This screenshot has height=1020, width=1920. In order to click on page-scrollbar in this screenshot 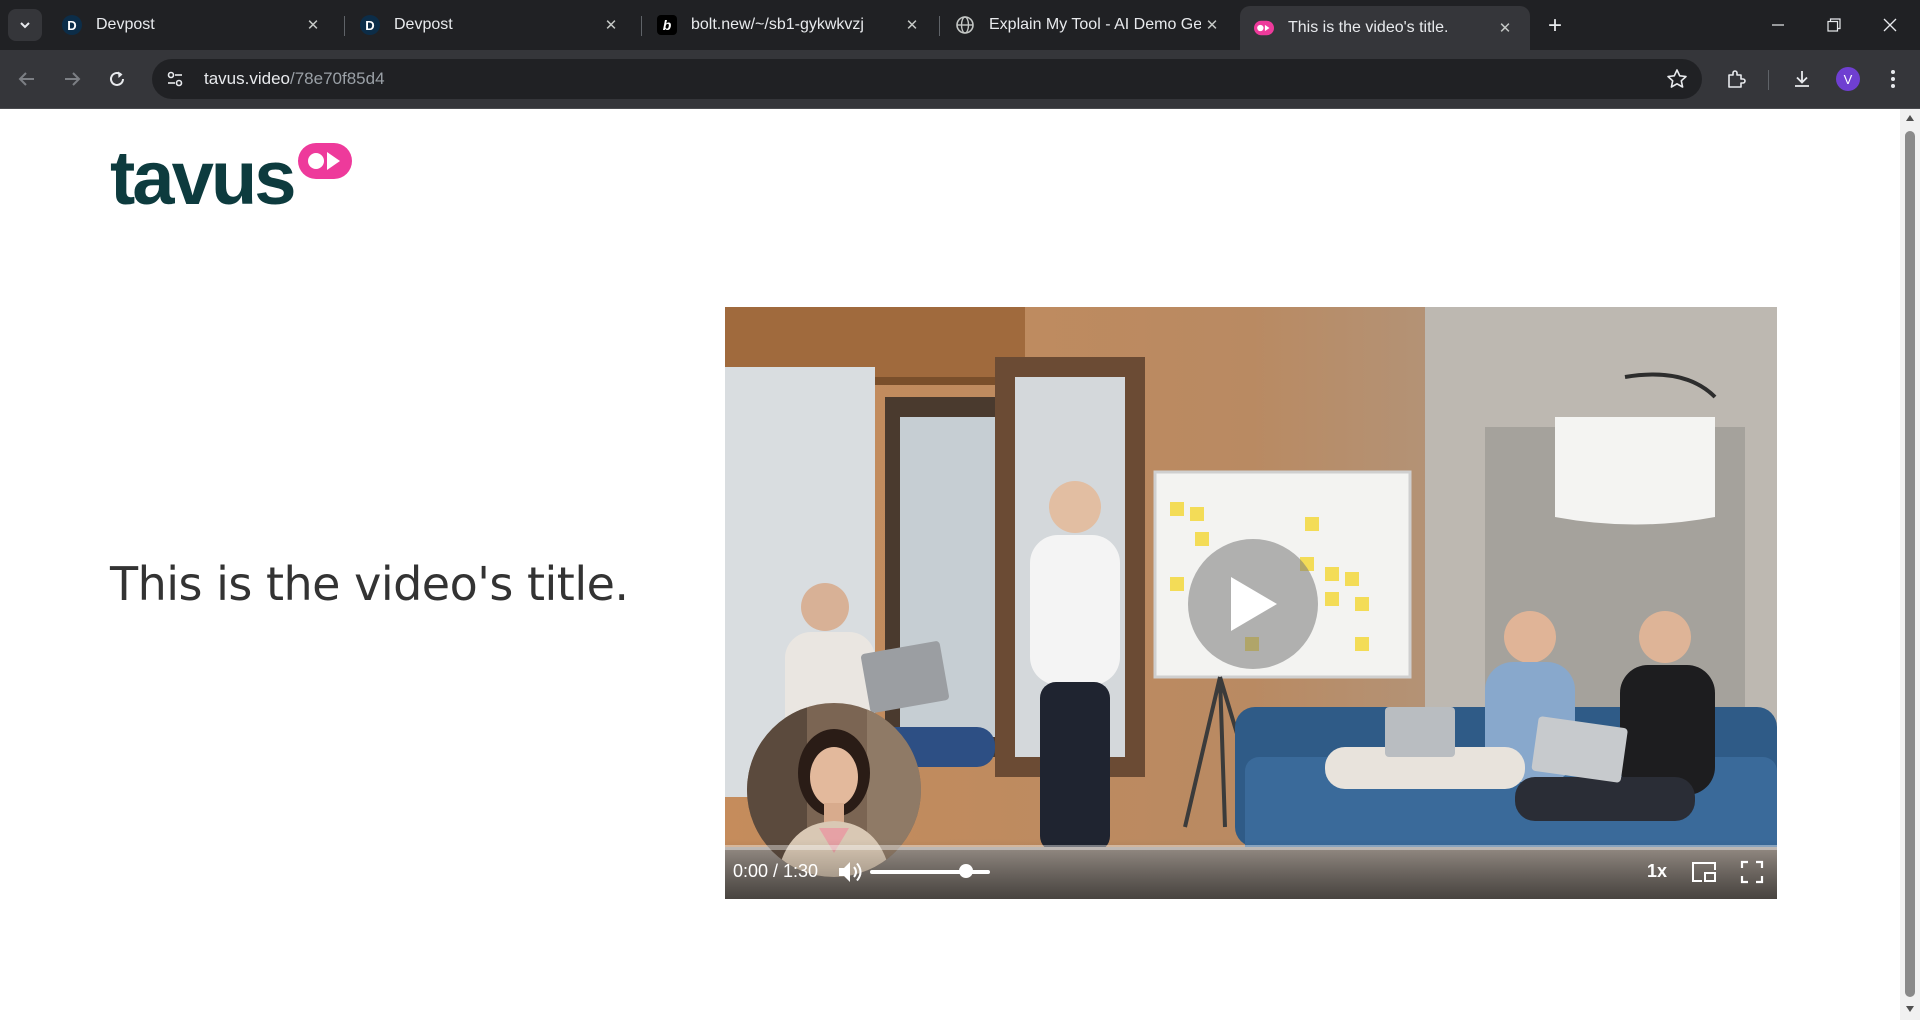, I will do `click(1910, 564)`.